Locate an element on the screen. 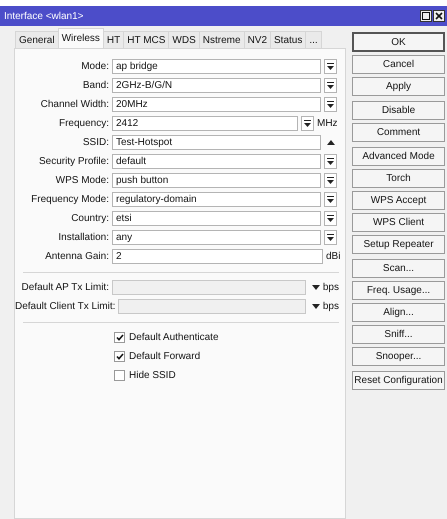 The width and height of the screenshot is (447, 519). window-title: Interface <wlan1> is located at coordinates (44, 16).